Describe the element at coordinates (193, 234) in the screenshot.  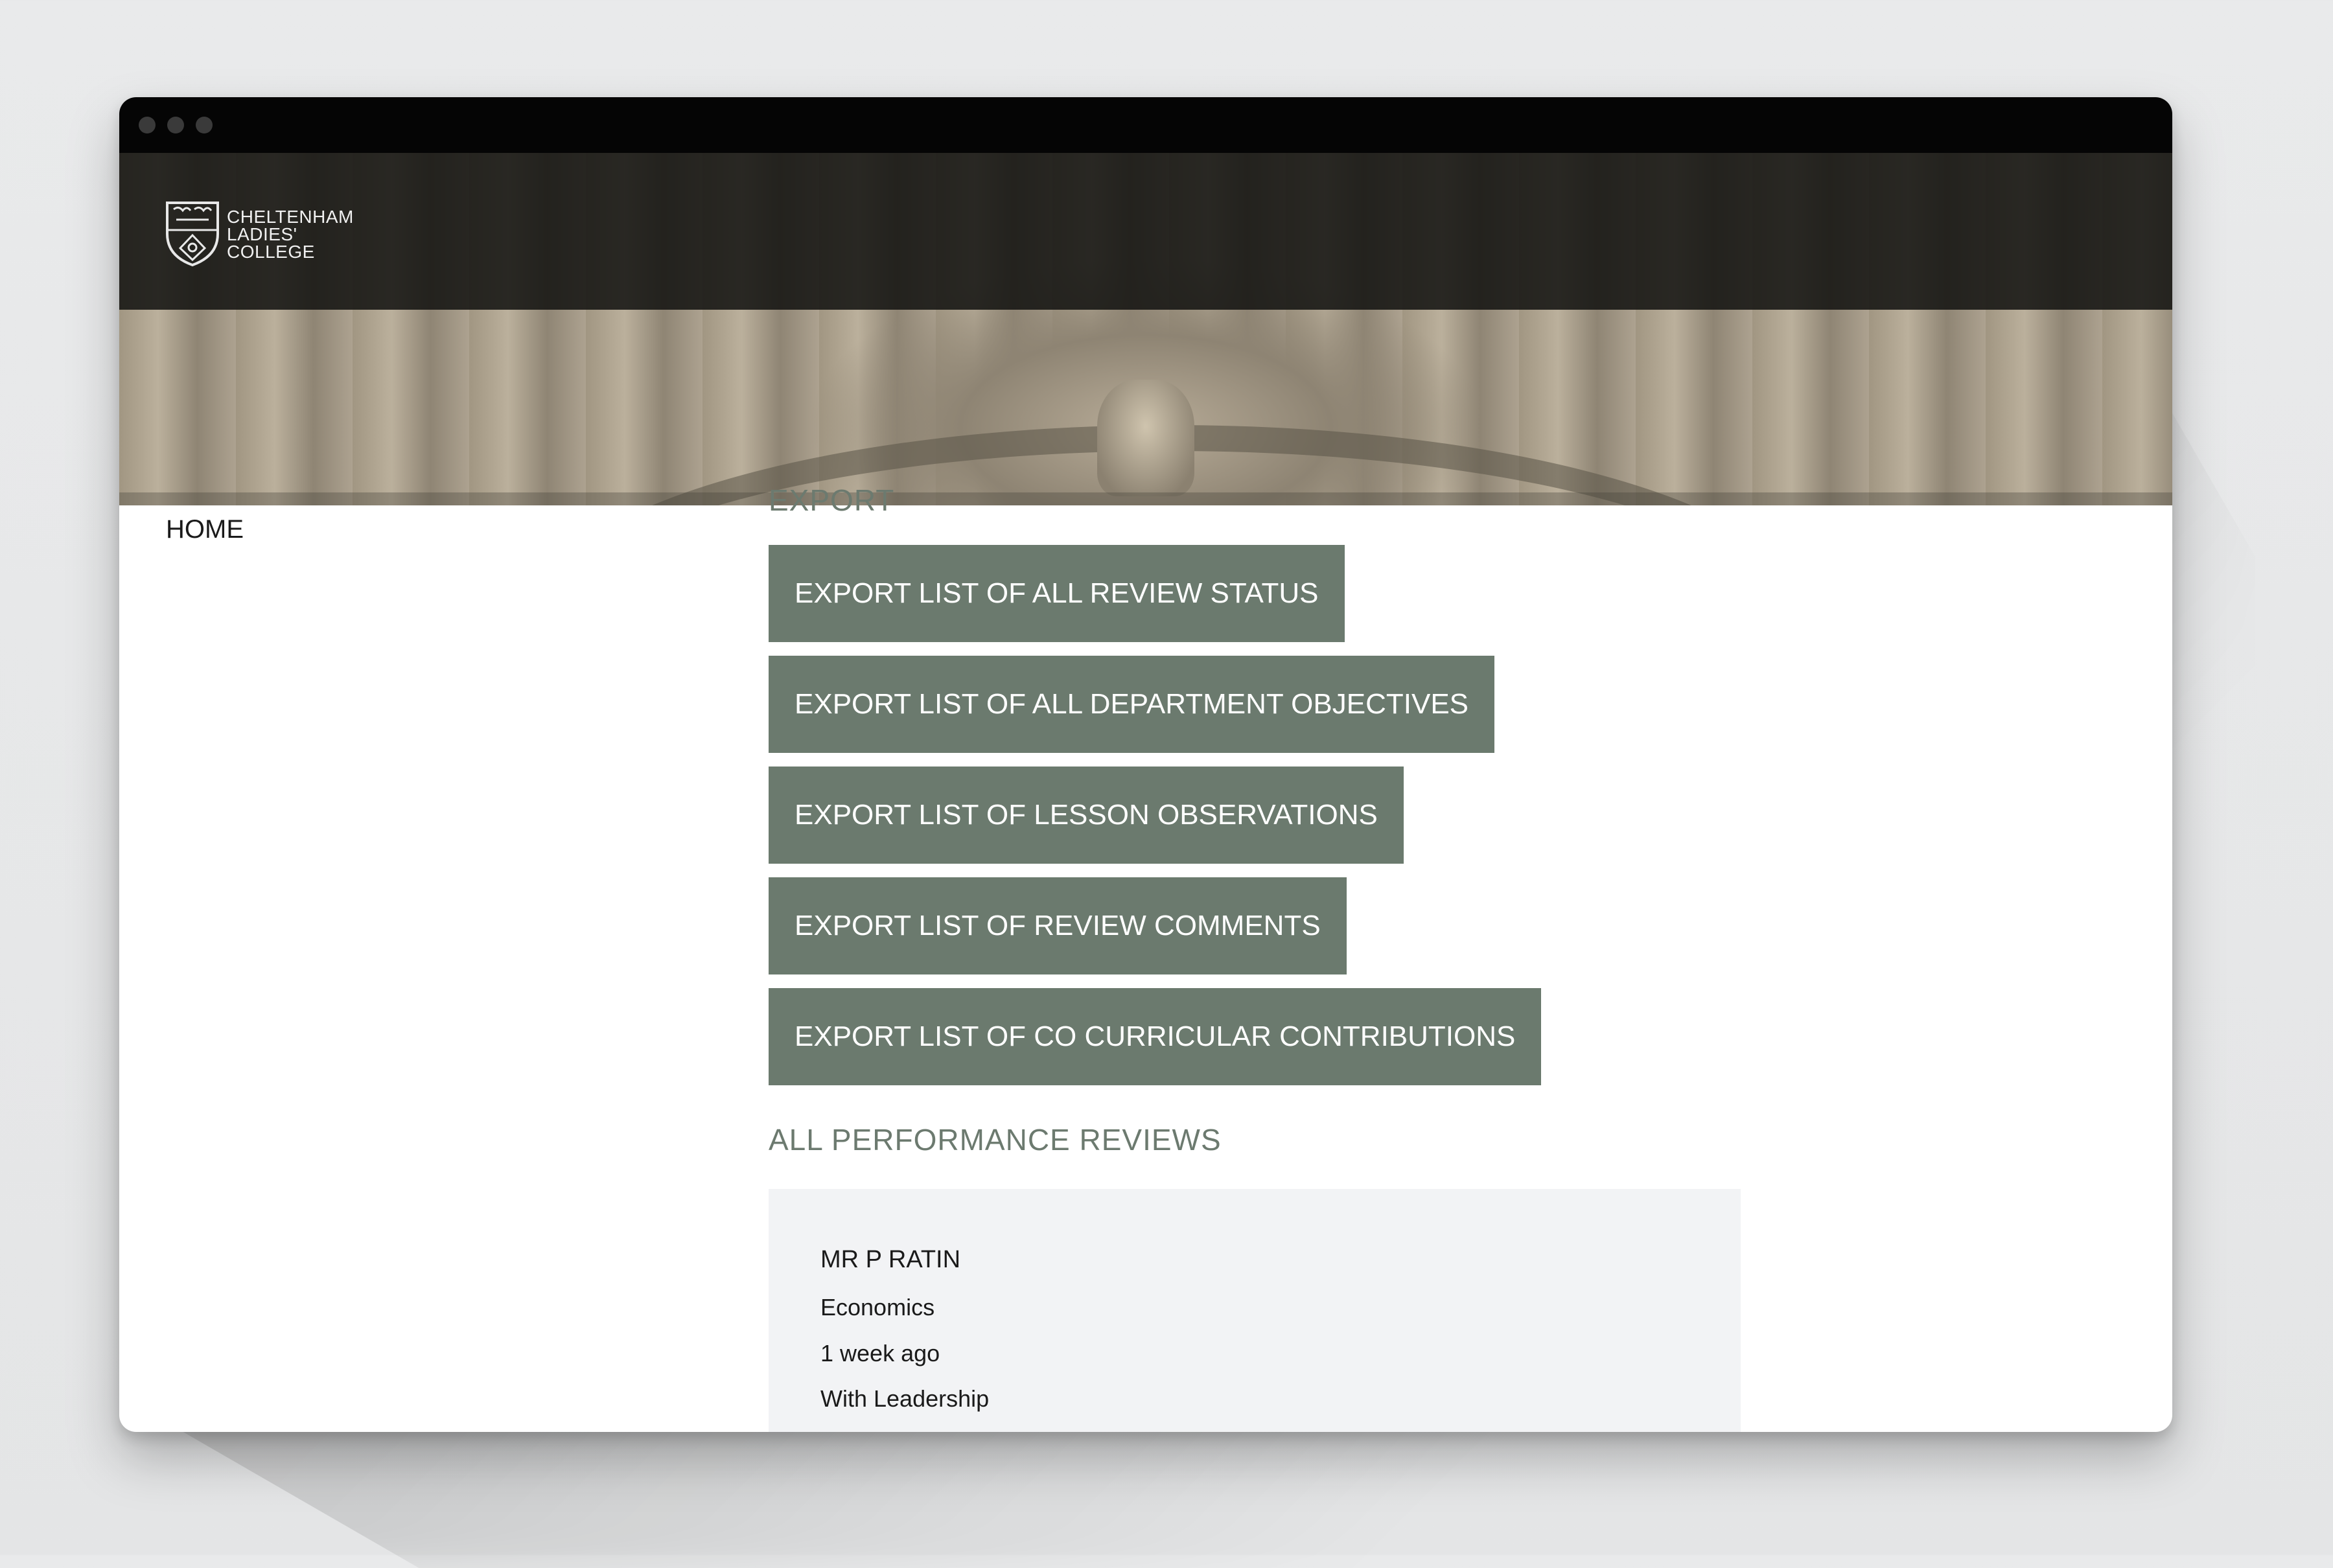
I see `crest-icon` at that location.